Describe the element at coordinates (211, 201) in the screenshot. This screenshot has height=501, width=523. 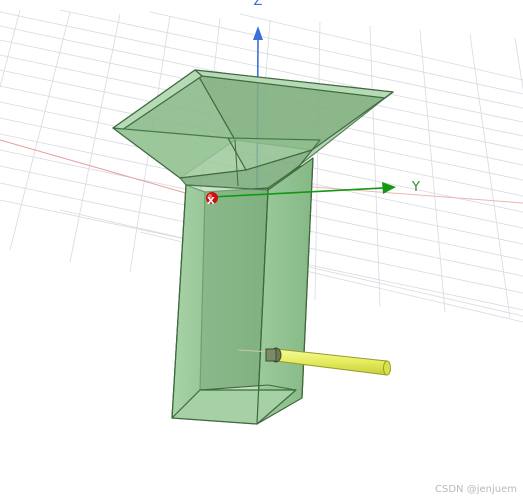
I see `x-axis-label: X` at that location.